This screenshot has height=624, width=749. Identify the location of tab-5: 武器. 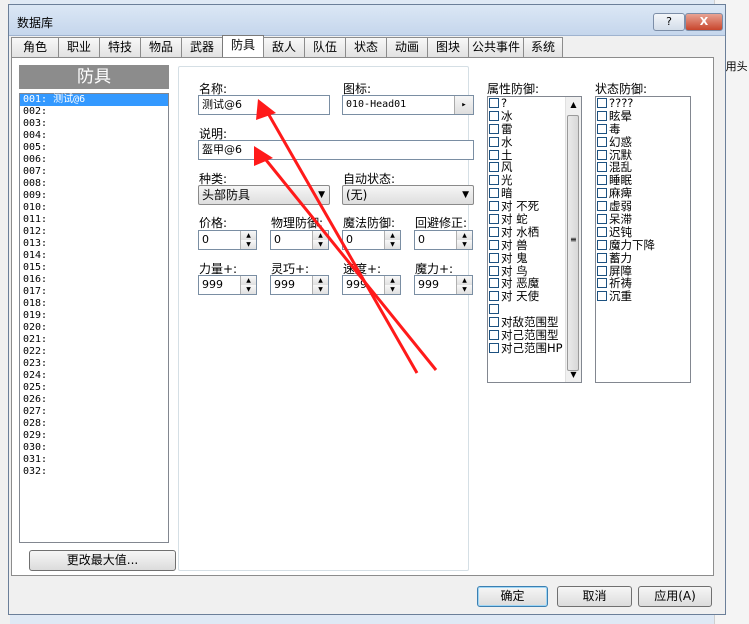
(202, 47).